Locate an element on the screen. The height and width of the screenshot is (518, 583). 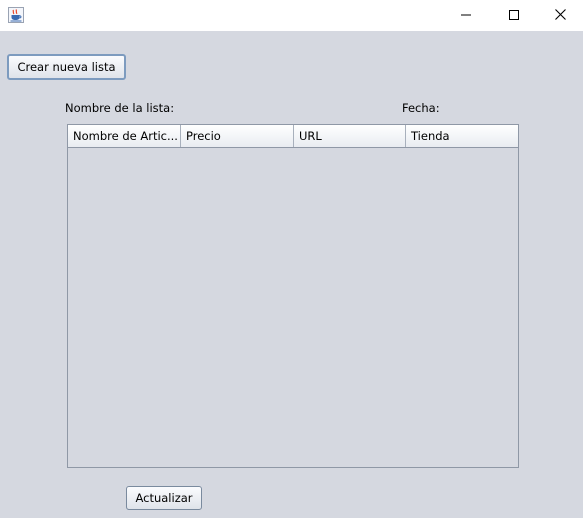
java-cup-icon is located at coordinates (16, 15).